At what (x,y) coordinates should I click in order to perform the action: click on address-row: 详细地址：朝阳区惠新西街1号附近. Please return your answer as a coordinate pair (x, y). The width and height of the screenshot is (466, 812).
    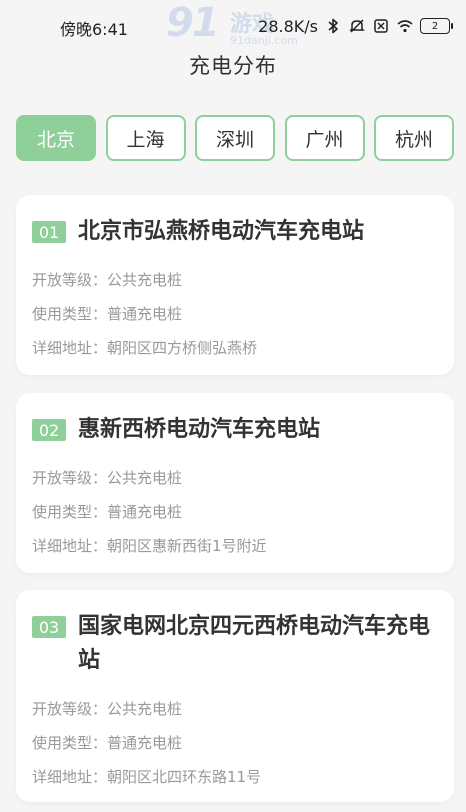
    Looking at the image, I should click on (235, 546).